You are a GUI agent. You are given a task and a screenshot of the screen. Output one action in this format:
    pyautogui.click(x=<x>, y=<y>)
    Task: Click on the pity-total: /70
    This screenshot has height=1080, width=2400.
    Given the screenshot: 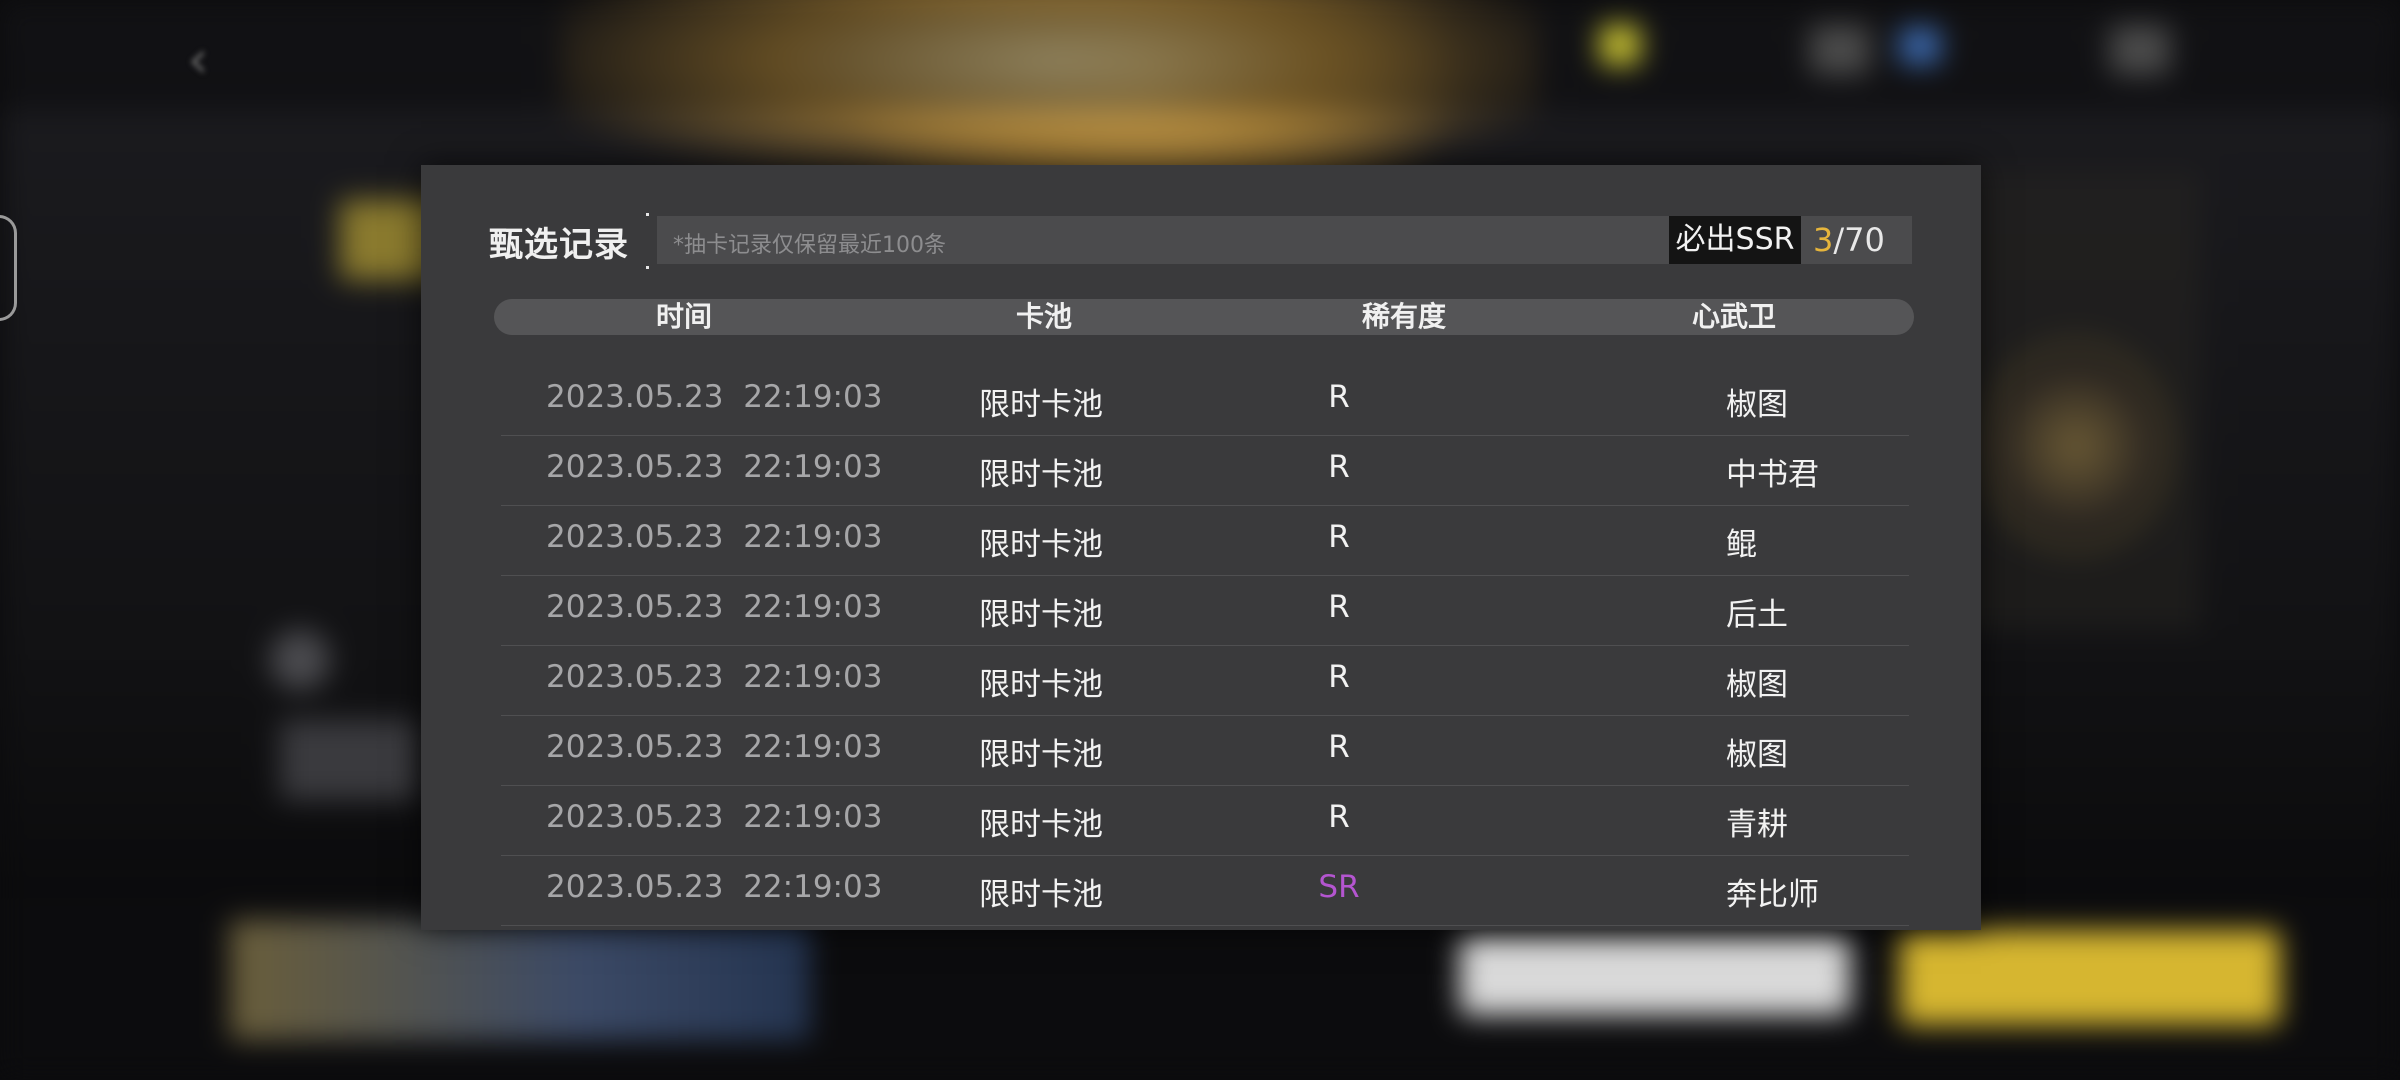 What is the action you would take?
    pyautogui.click(x=1859, y=240)
    